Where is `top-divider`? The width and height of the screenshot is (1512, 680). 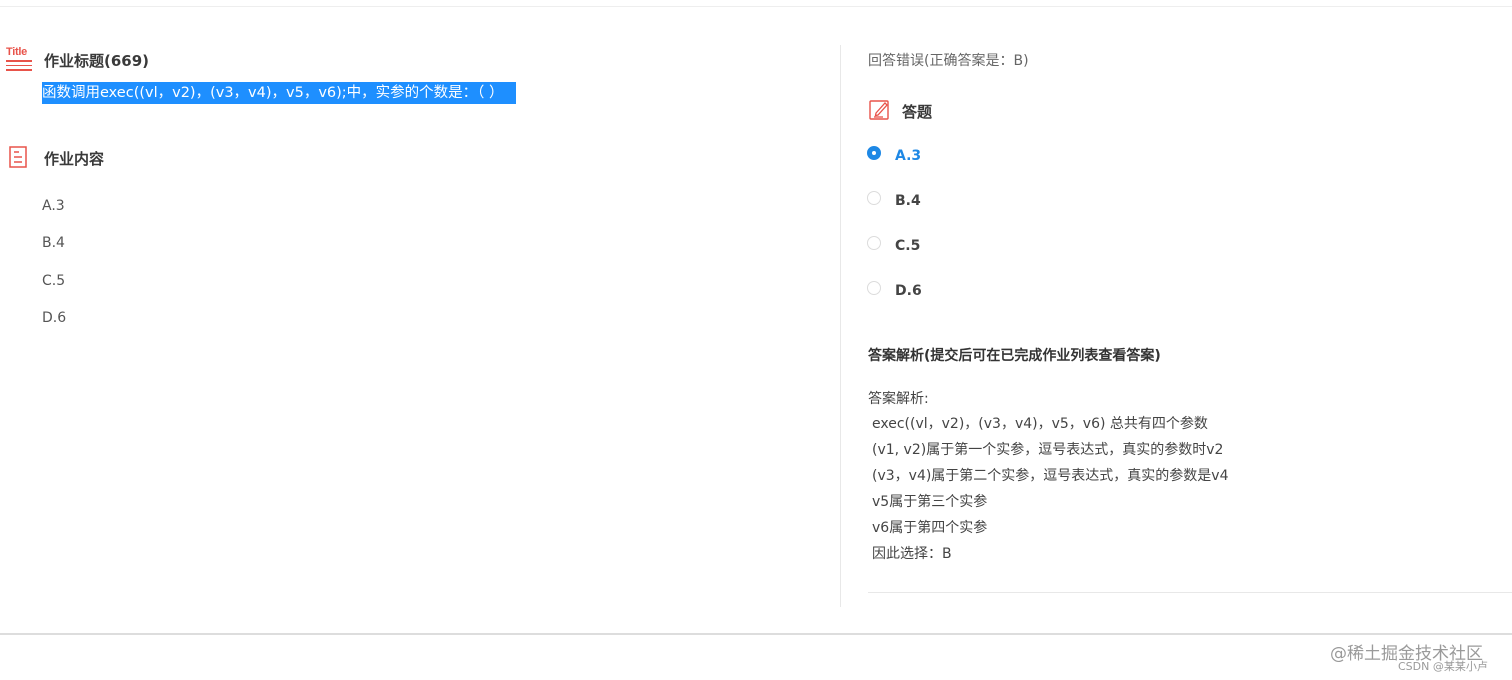
top-divider is located at coordinates (756, 6).